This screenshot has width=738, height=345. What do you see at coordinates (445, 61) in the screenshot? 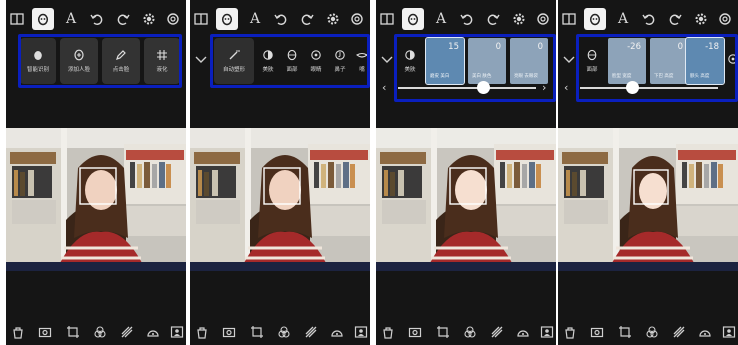
I see `value-tile-smooth: 15 磨皮 美白` at bounding box center [445, 61].